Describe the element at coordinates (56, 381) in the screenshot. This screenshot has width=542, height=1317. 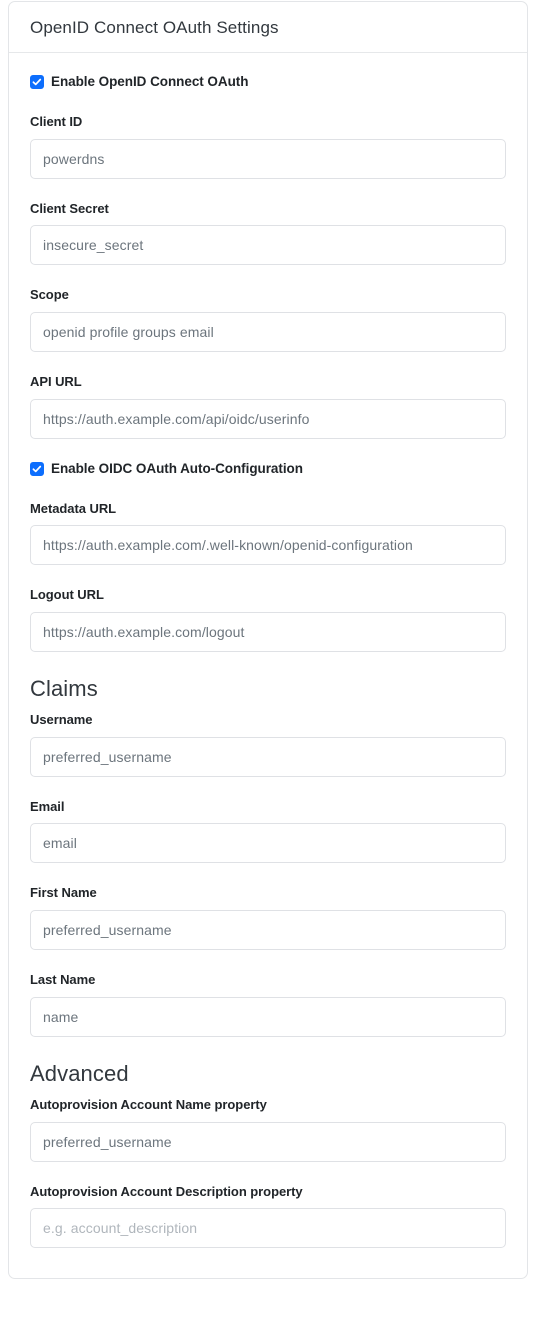
I see `api-url-label: API URL` at that location.